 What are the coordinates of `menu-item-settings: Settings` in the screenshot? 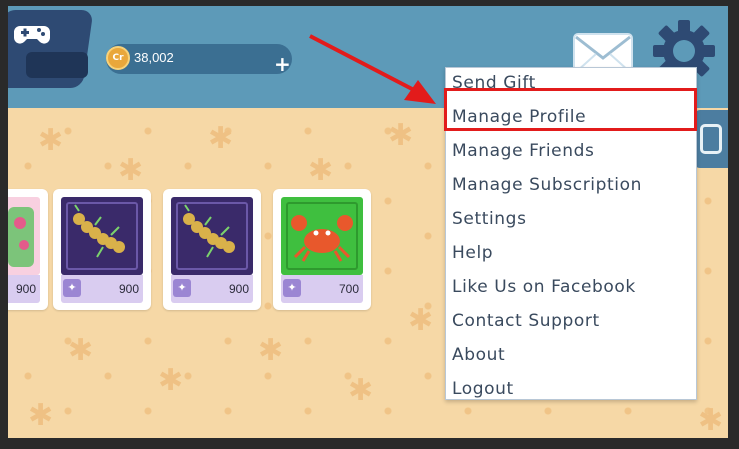 It's located at (571, 219).